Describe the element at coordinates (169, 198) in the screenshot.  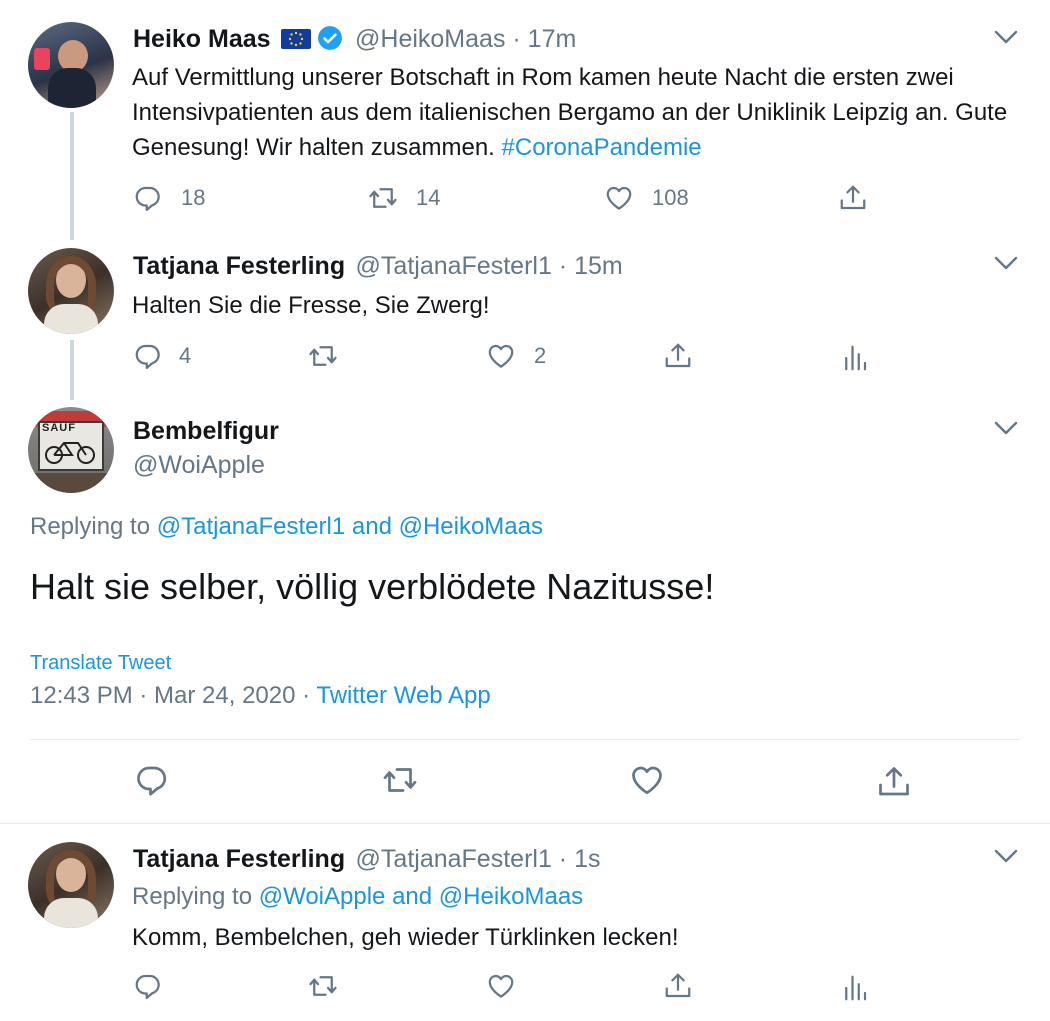
I see `reply-button: 18` at that location.